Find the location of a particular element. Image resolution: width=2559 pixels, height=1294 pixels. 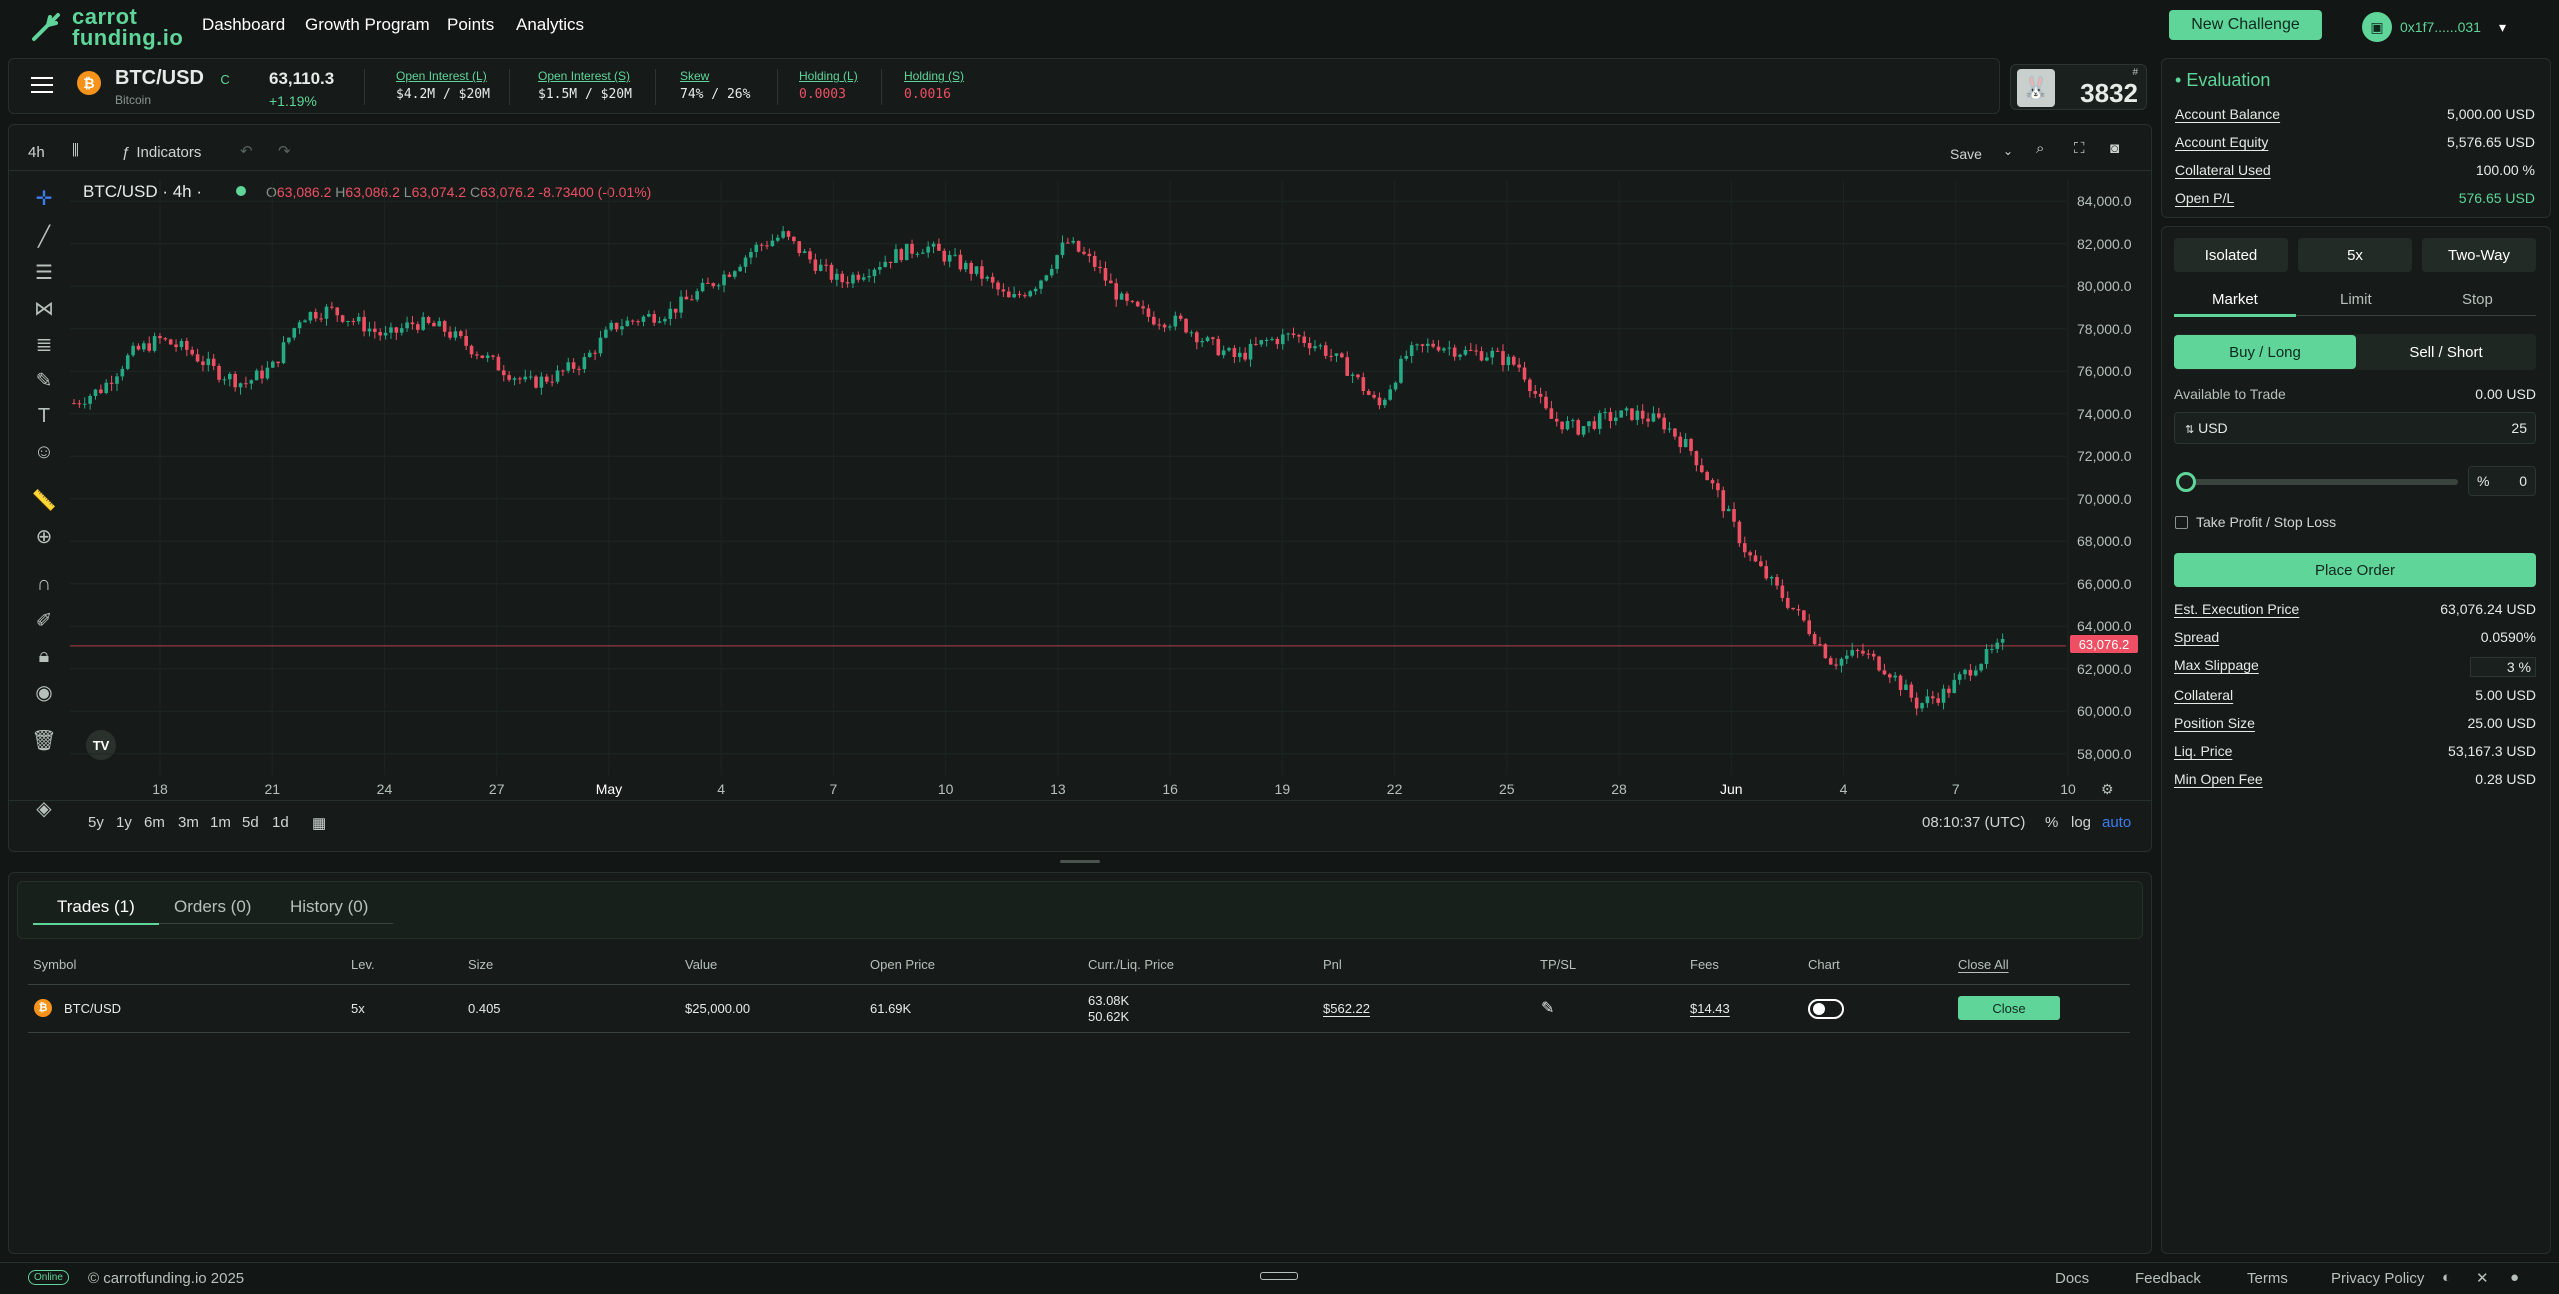

utc-clock: 08:10:37 (UTC) is located at coordinates (1973, 822).